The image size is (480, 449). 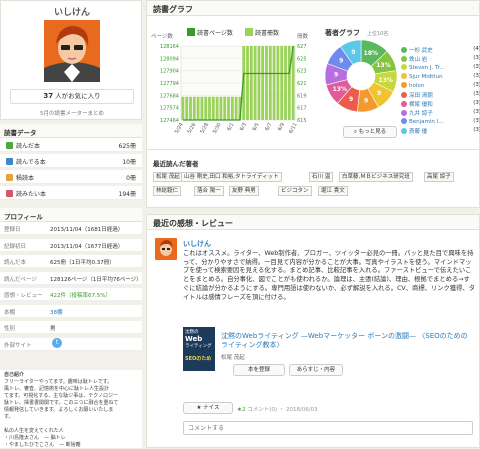 What do you see at coordinates (355, 132) in the screenshot?
I see `search-icon: ⌕` at bounding box center [355, 132].